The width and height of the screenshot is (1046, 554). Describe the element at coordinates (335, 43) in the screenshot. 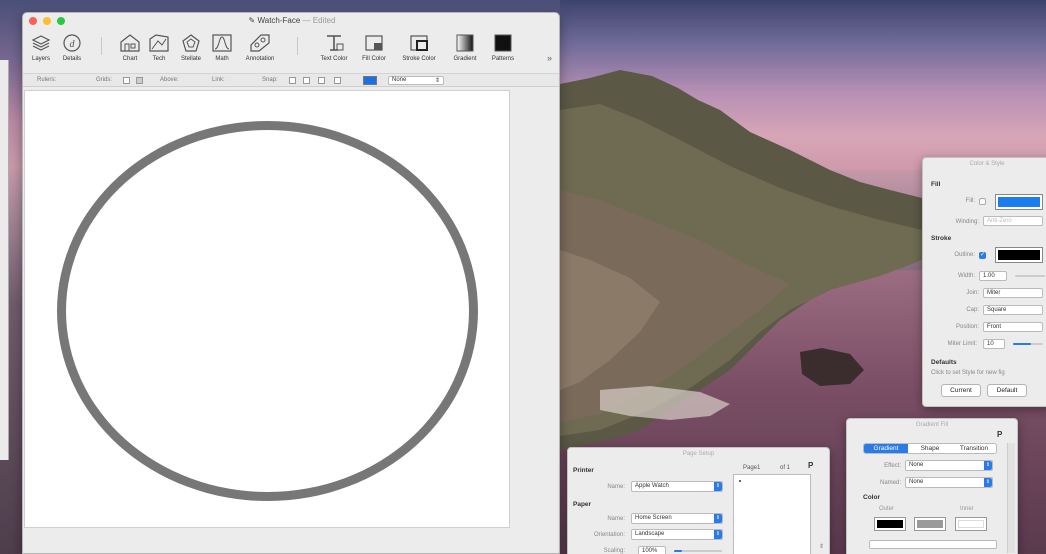

I see `text-color-icon` at that location.